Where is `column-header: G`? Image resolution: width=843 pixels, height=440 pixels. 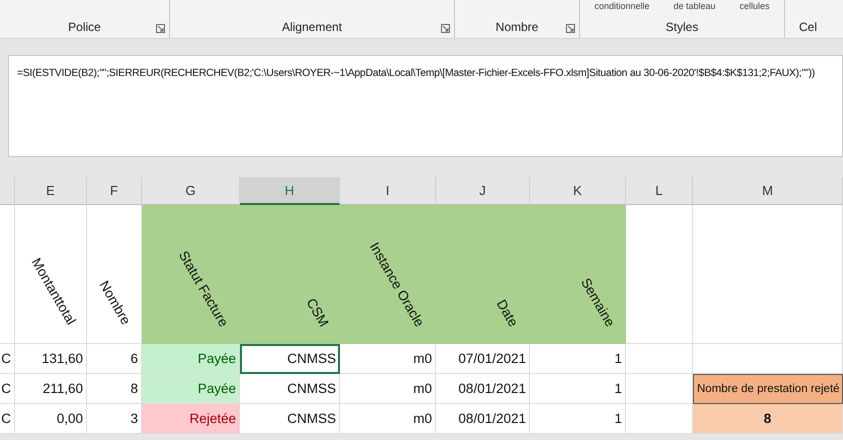
column-header: G is located at coordinates (191, 191).